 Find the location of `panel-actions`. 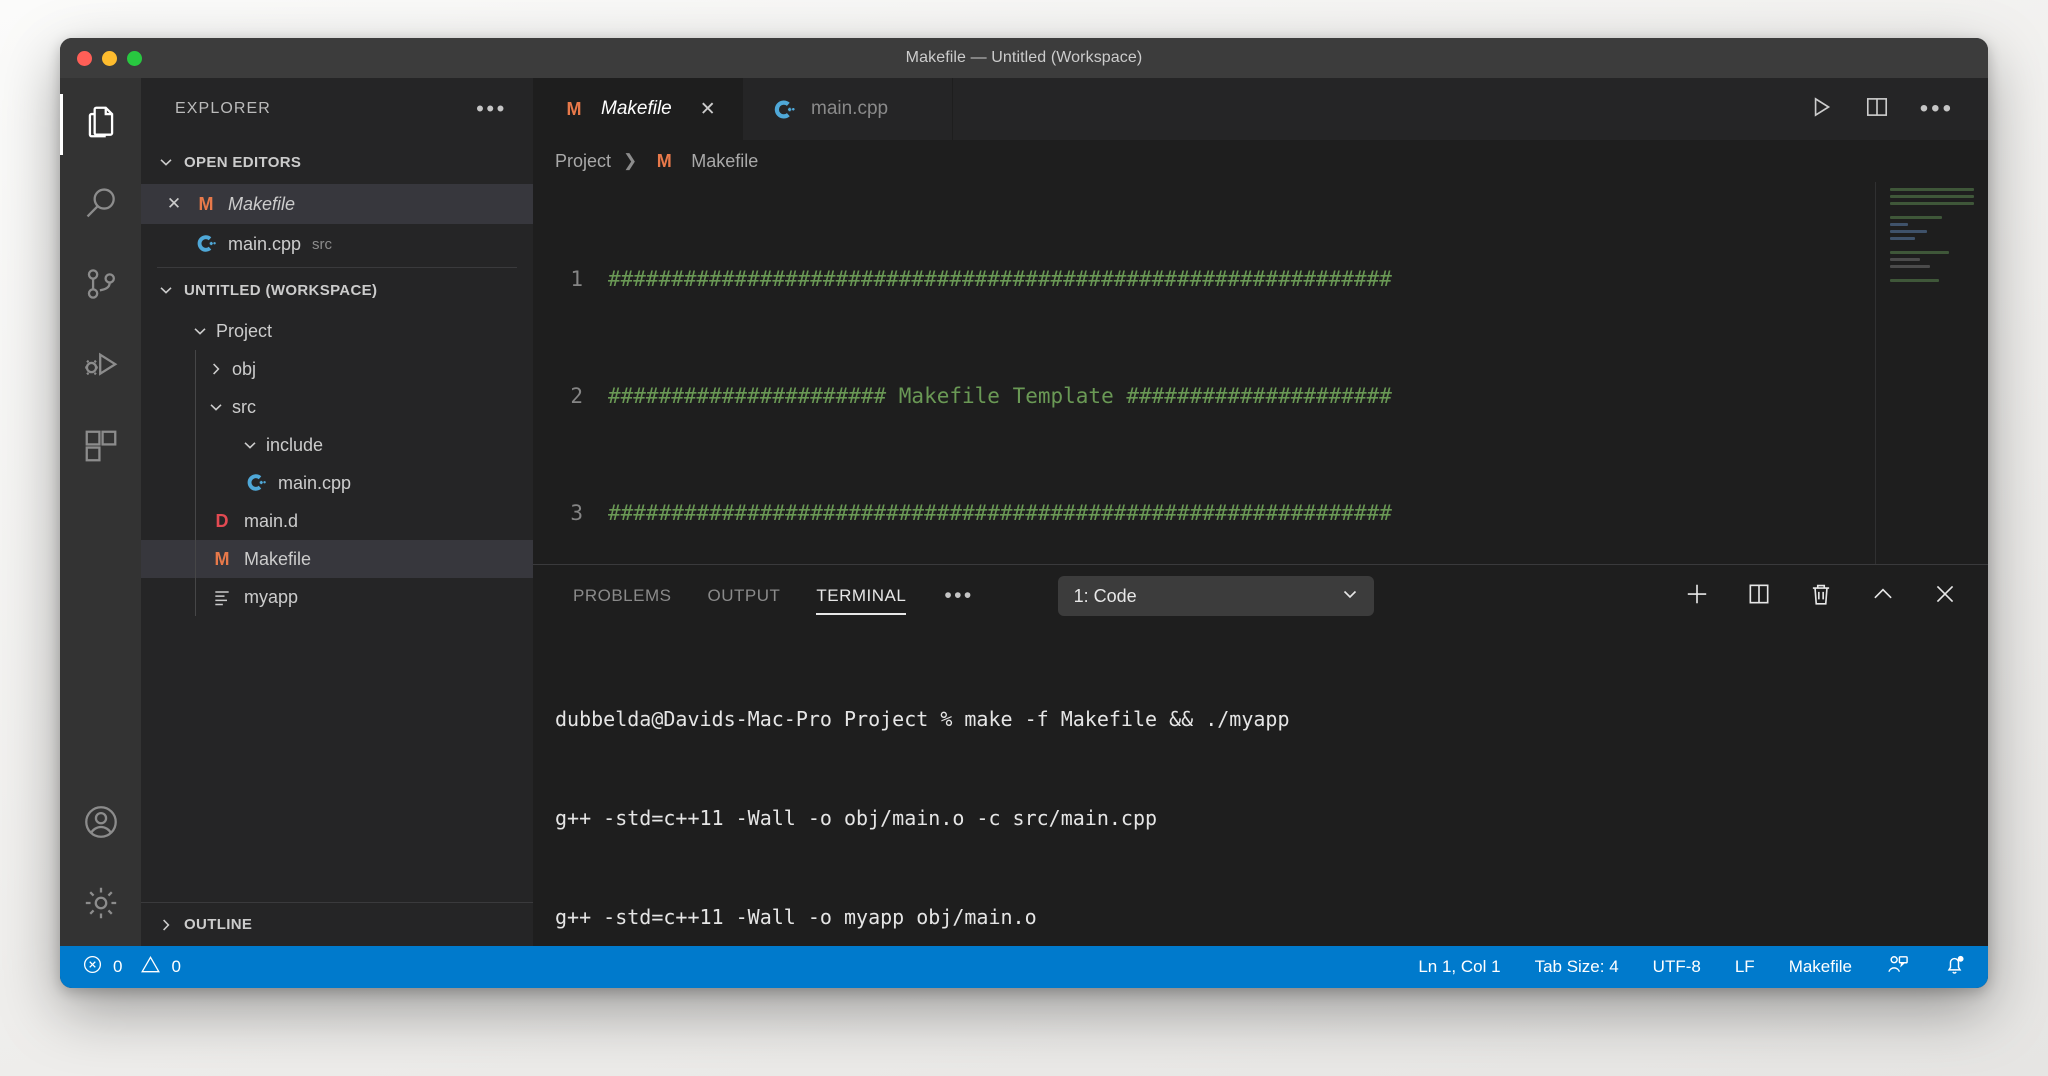

panel-actions is located at coordinates (1821, 596).